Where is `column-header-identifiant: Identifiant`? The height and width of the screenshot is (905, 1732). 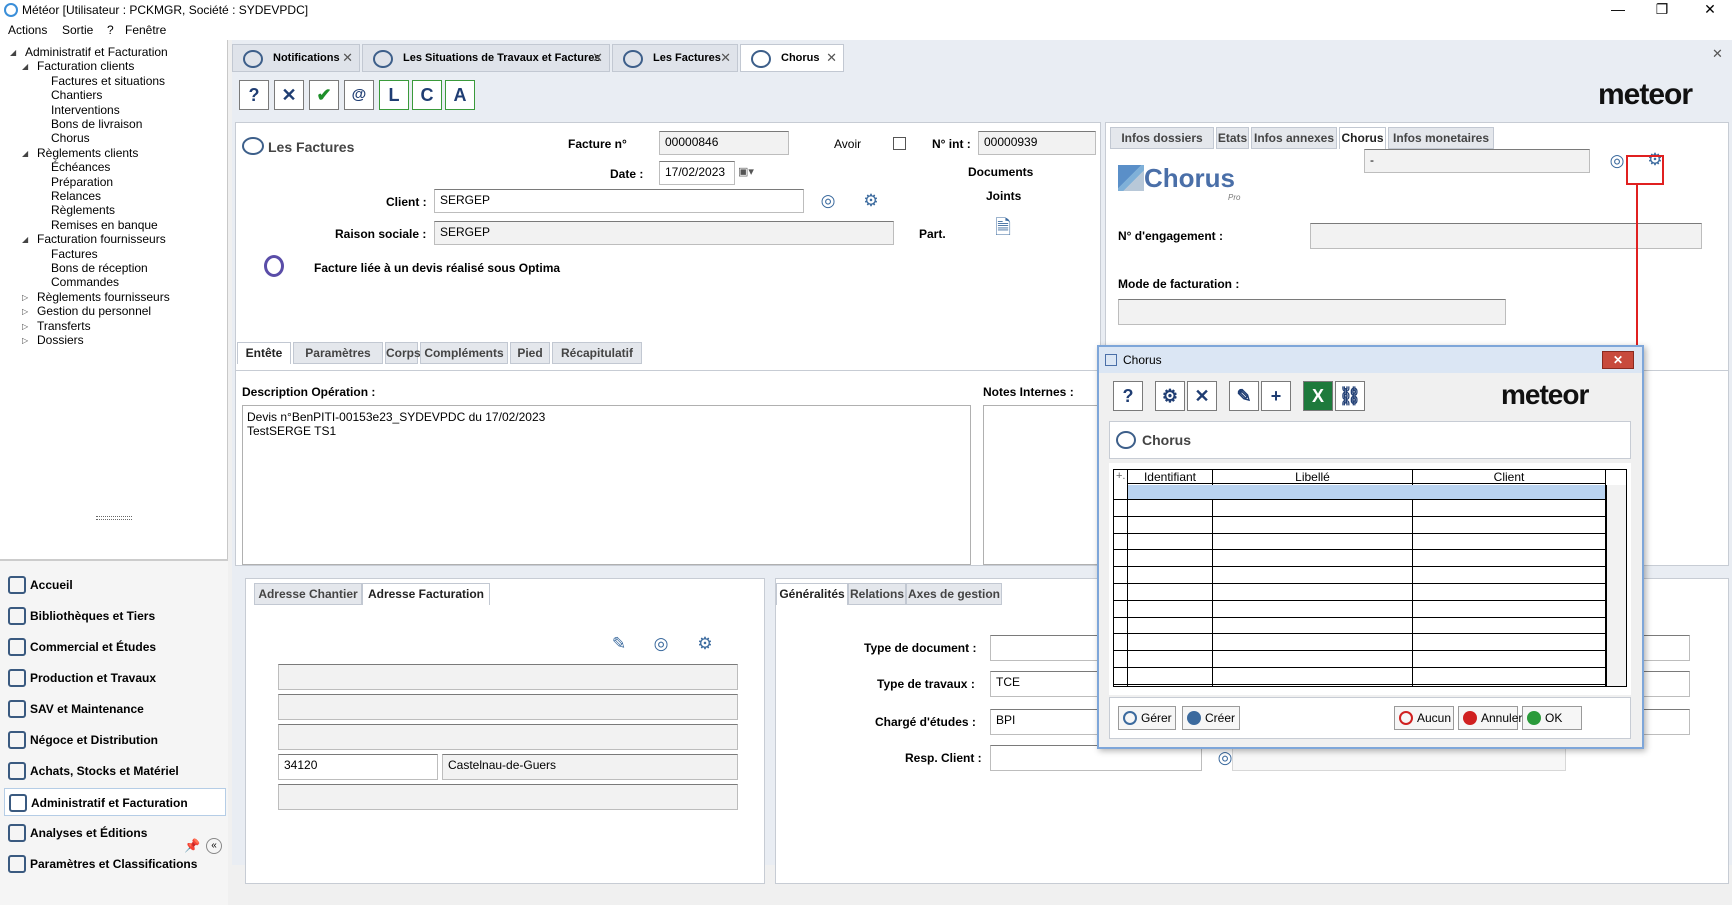
column-header-identifiant: Identifiant is located at coordinates (1170, 477).